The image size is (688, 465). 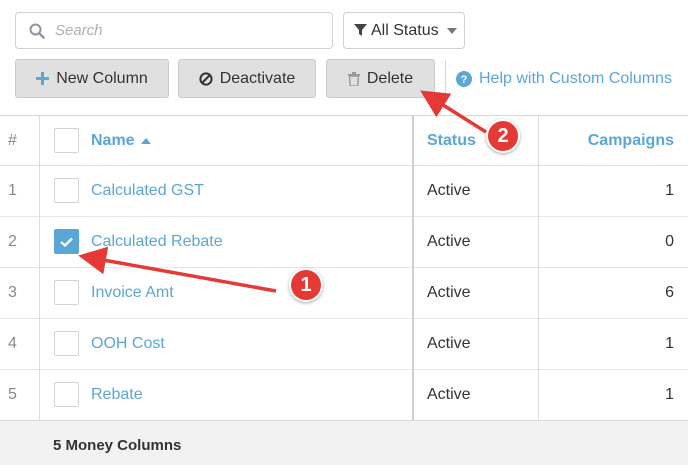 I want to click on annotation-badge-2: 2, so click(x=503, y=136).